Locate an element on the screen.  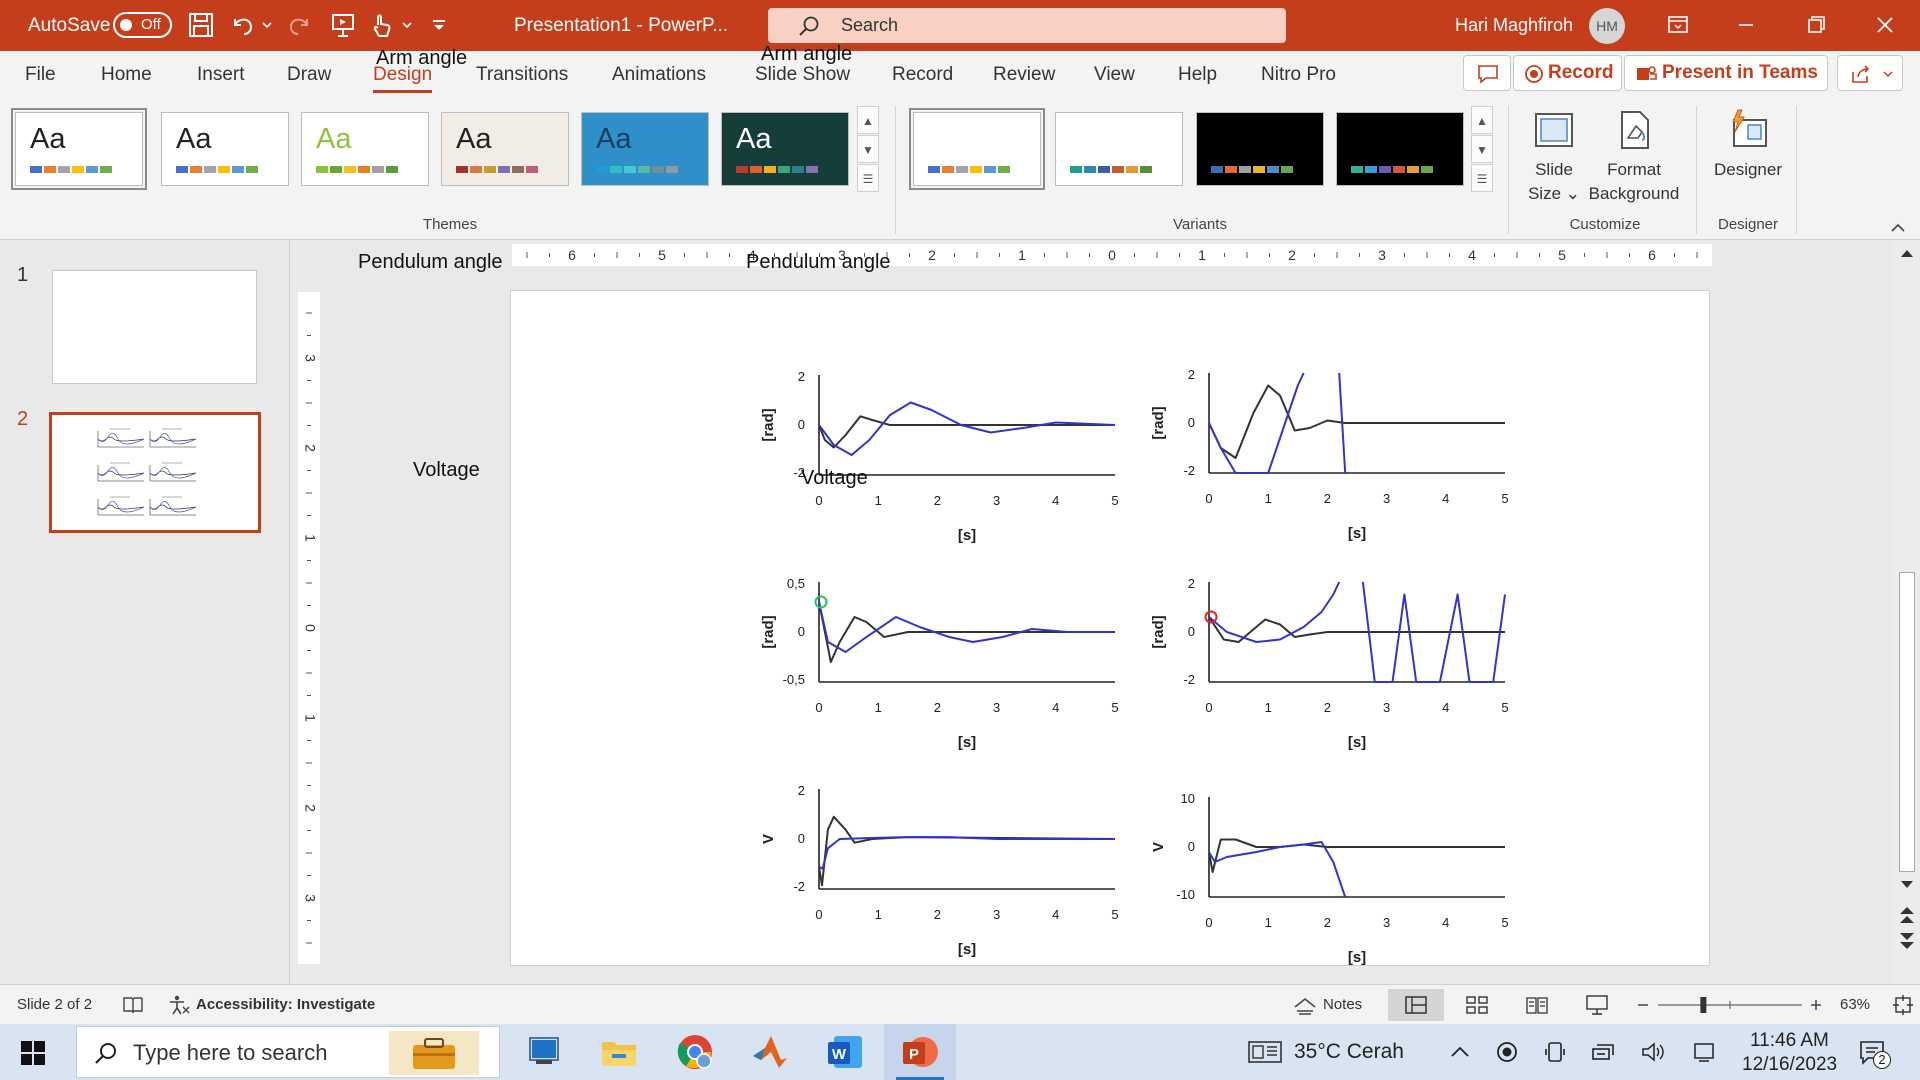
chart-title: Voltage is located at coordinates (446, 470).